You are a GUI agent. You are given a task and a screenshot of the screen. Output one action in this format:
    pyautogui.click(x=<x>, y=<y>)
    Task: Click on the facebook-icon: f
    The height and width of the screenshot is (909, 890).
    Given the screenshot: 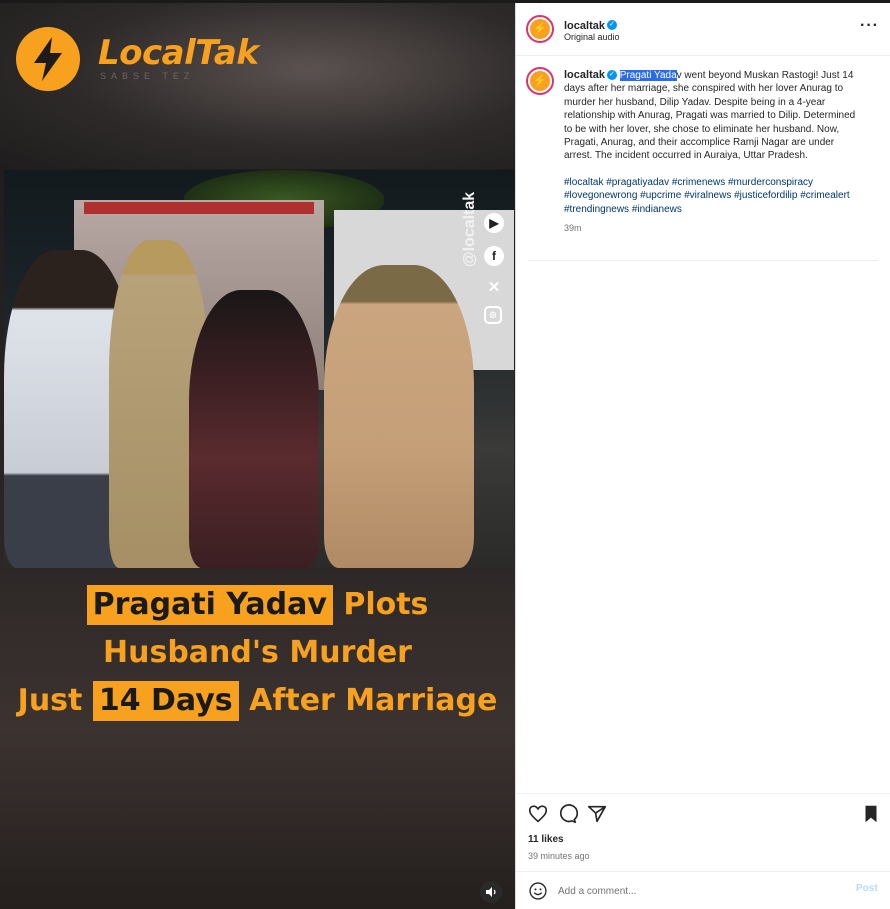 What is the action you would take?
    pyautogui.click(x=494, y=256)
    